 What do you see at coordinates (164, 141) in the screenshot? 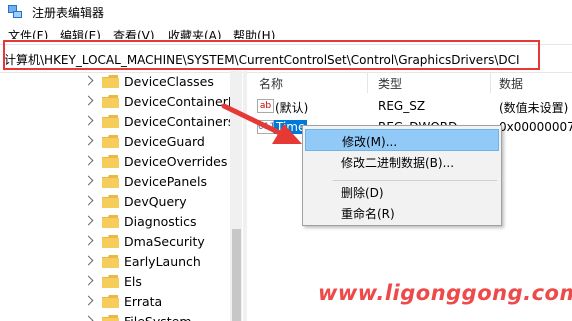
I see `tree-item-label: DeviceGuard` at bounding box center [164, 141].